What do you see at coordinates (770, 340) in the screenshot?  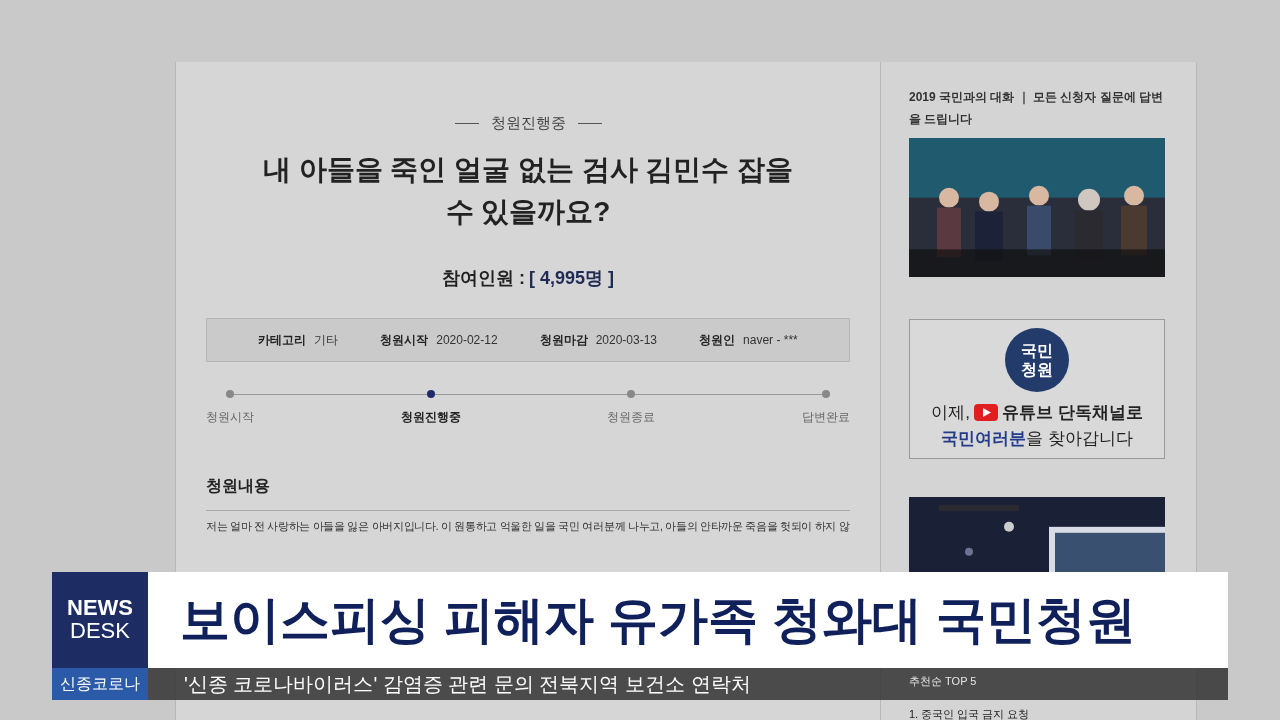 I see `info-value: naver - ***` at bounding box center [770, 340].